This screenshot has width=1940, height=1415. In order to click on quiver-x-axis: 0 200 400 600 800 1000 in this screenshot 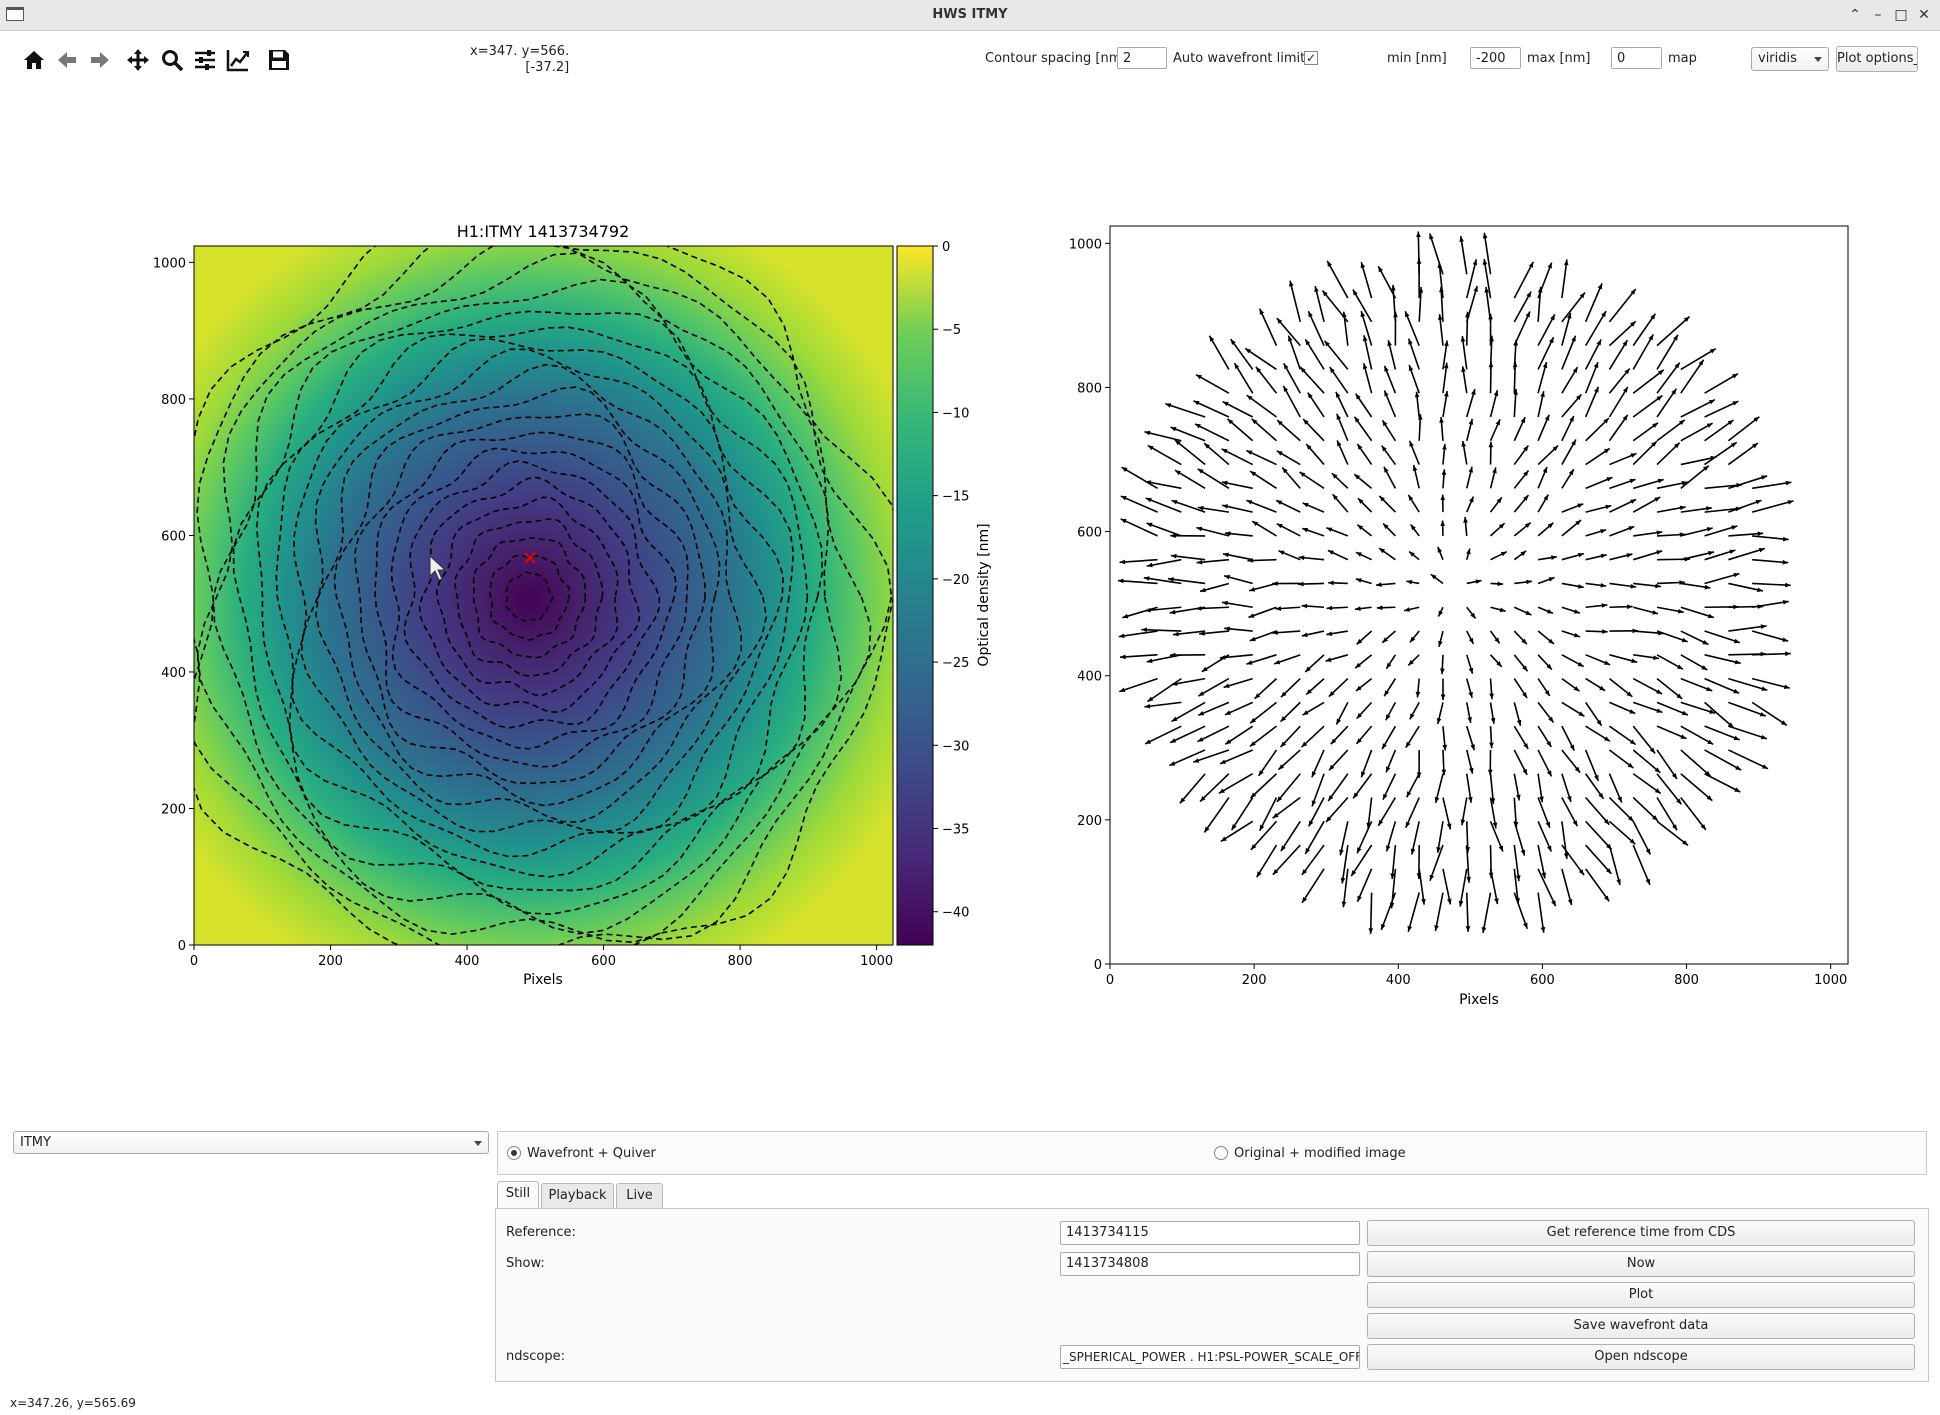, I will do `click(1476, 976)`.